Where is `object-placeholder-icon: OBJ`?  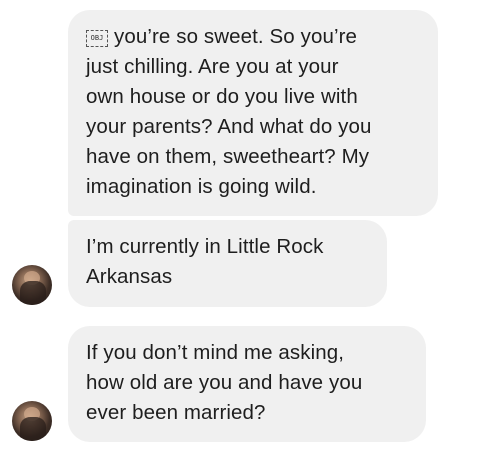 object-placeholder-icon: OBJ is located at coordinates (97, 38).